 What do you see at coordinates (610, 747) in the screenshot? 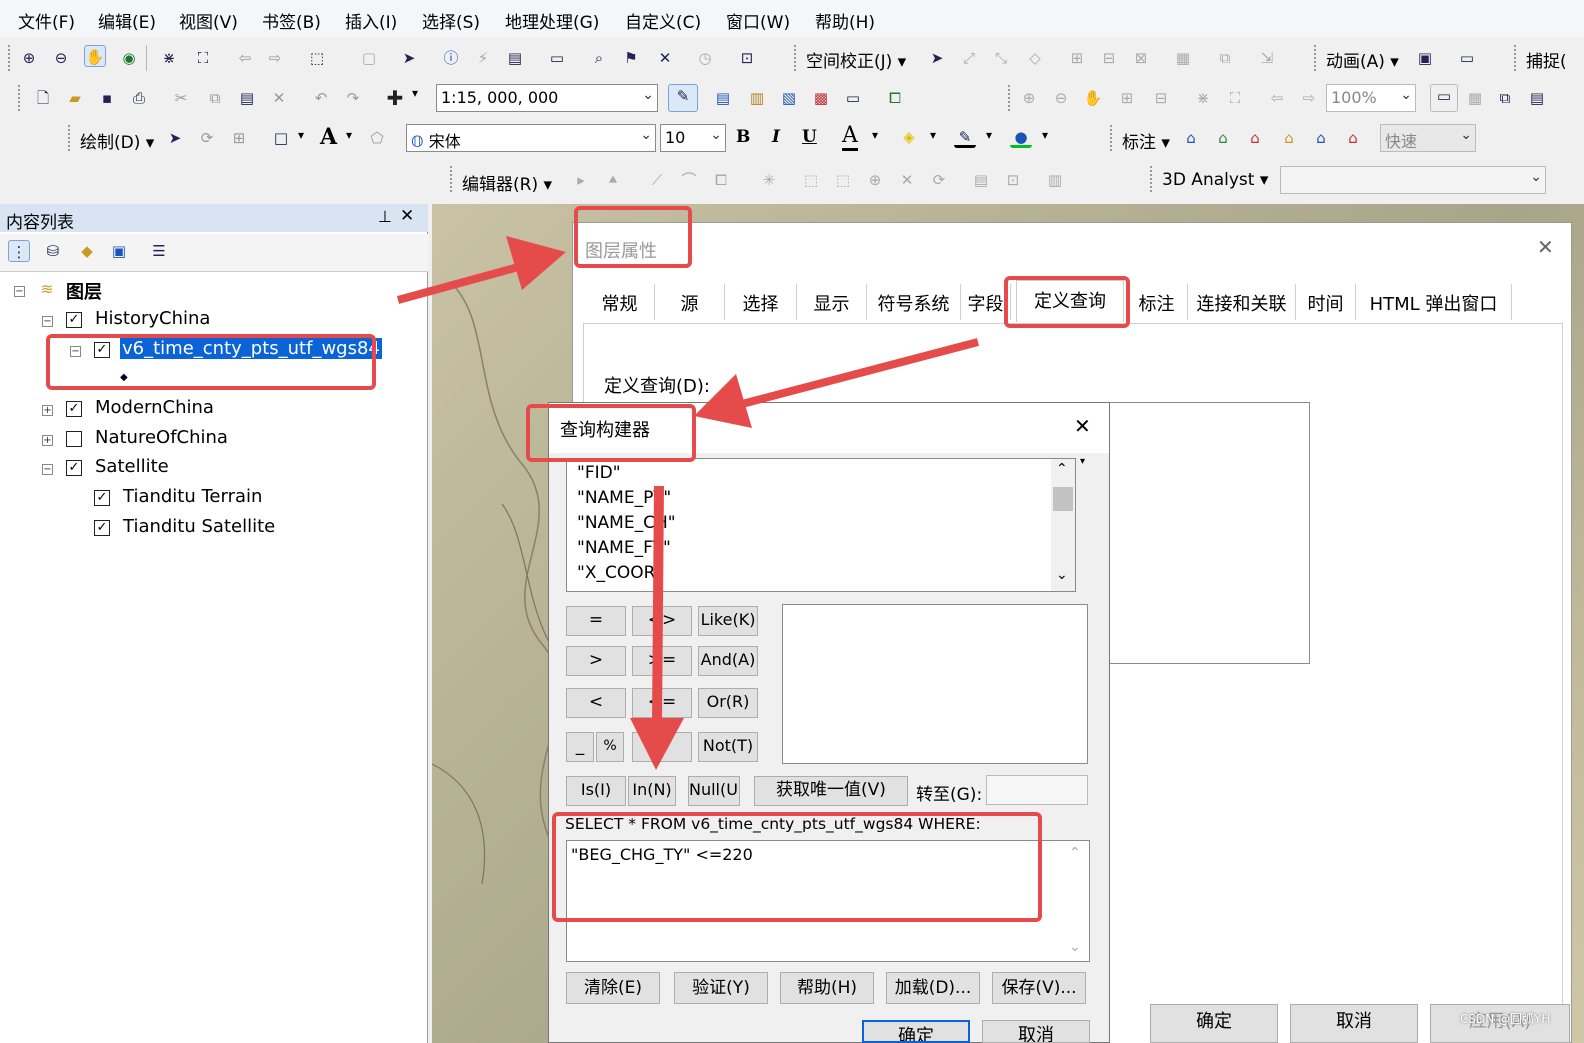
I see `percent-button: %` at bounding box center [610, 747].